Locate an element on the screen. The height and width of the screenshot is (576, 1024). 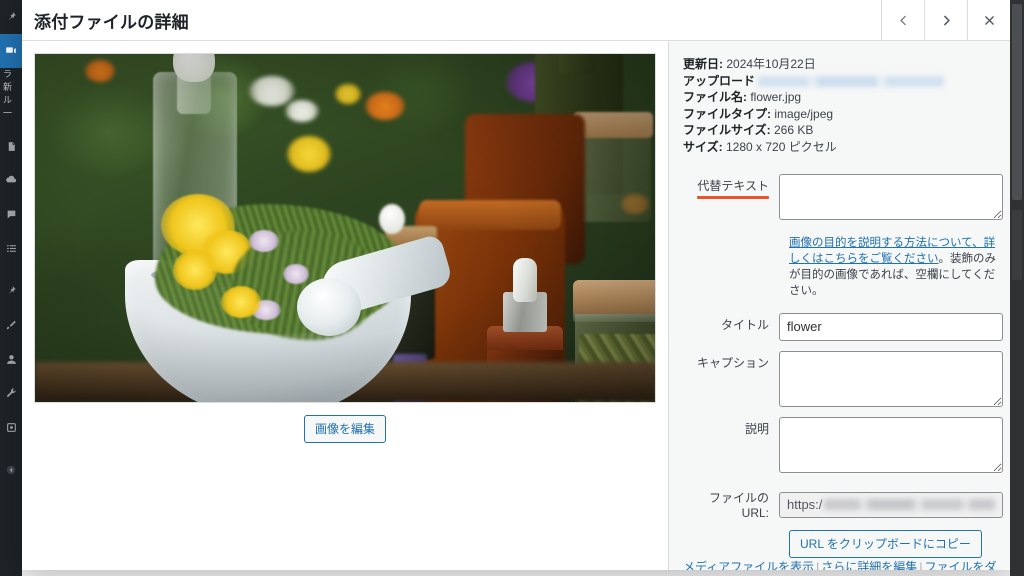
next-attachment-button is located at coordinates (945, 20).